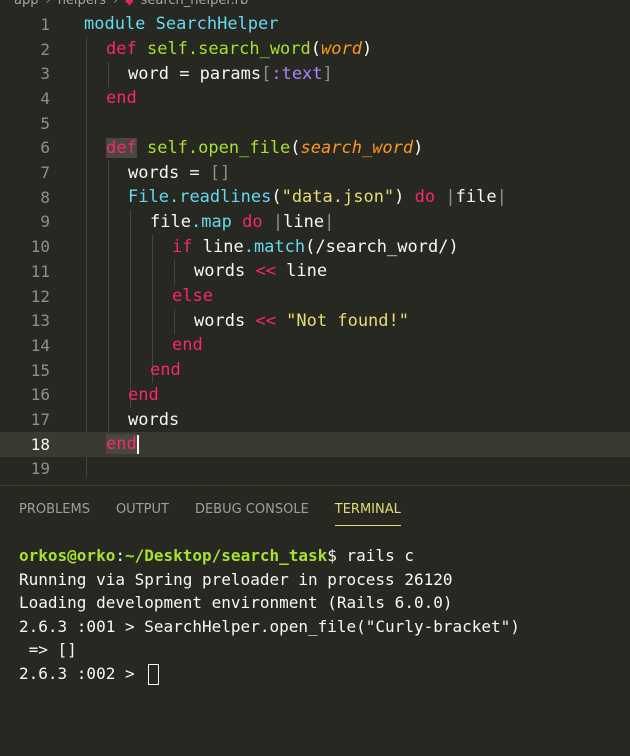 This screenshot has height=756, width=630. What do you see at coordinates (192, 296) in the screenshot?
I see `keyword-token: else` at bounding box center [192, 296].